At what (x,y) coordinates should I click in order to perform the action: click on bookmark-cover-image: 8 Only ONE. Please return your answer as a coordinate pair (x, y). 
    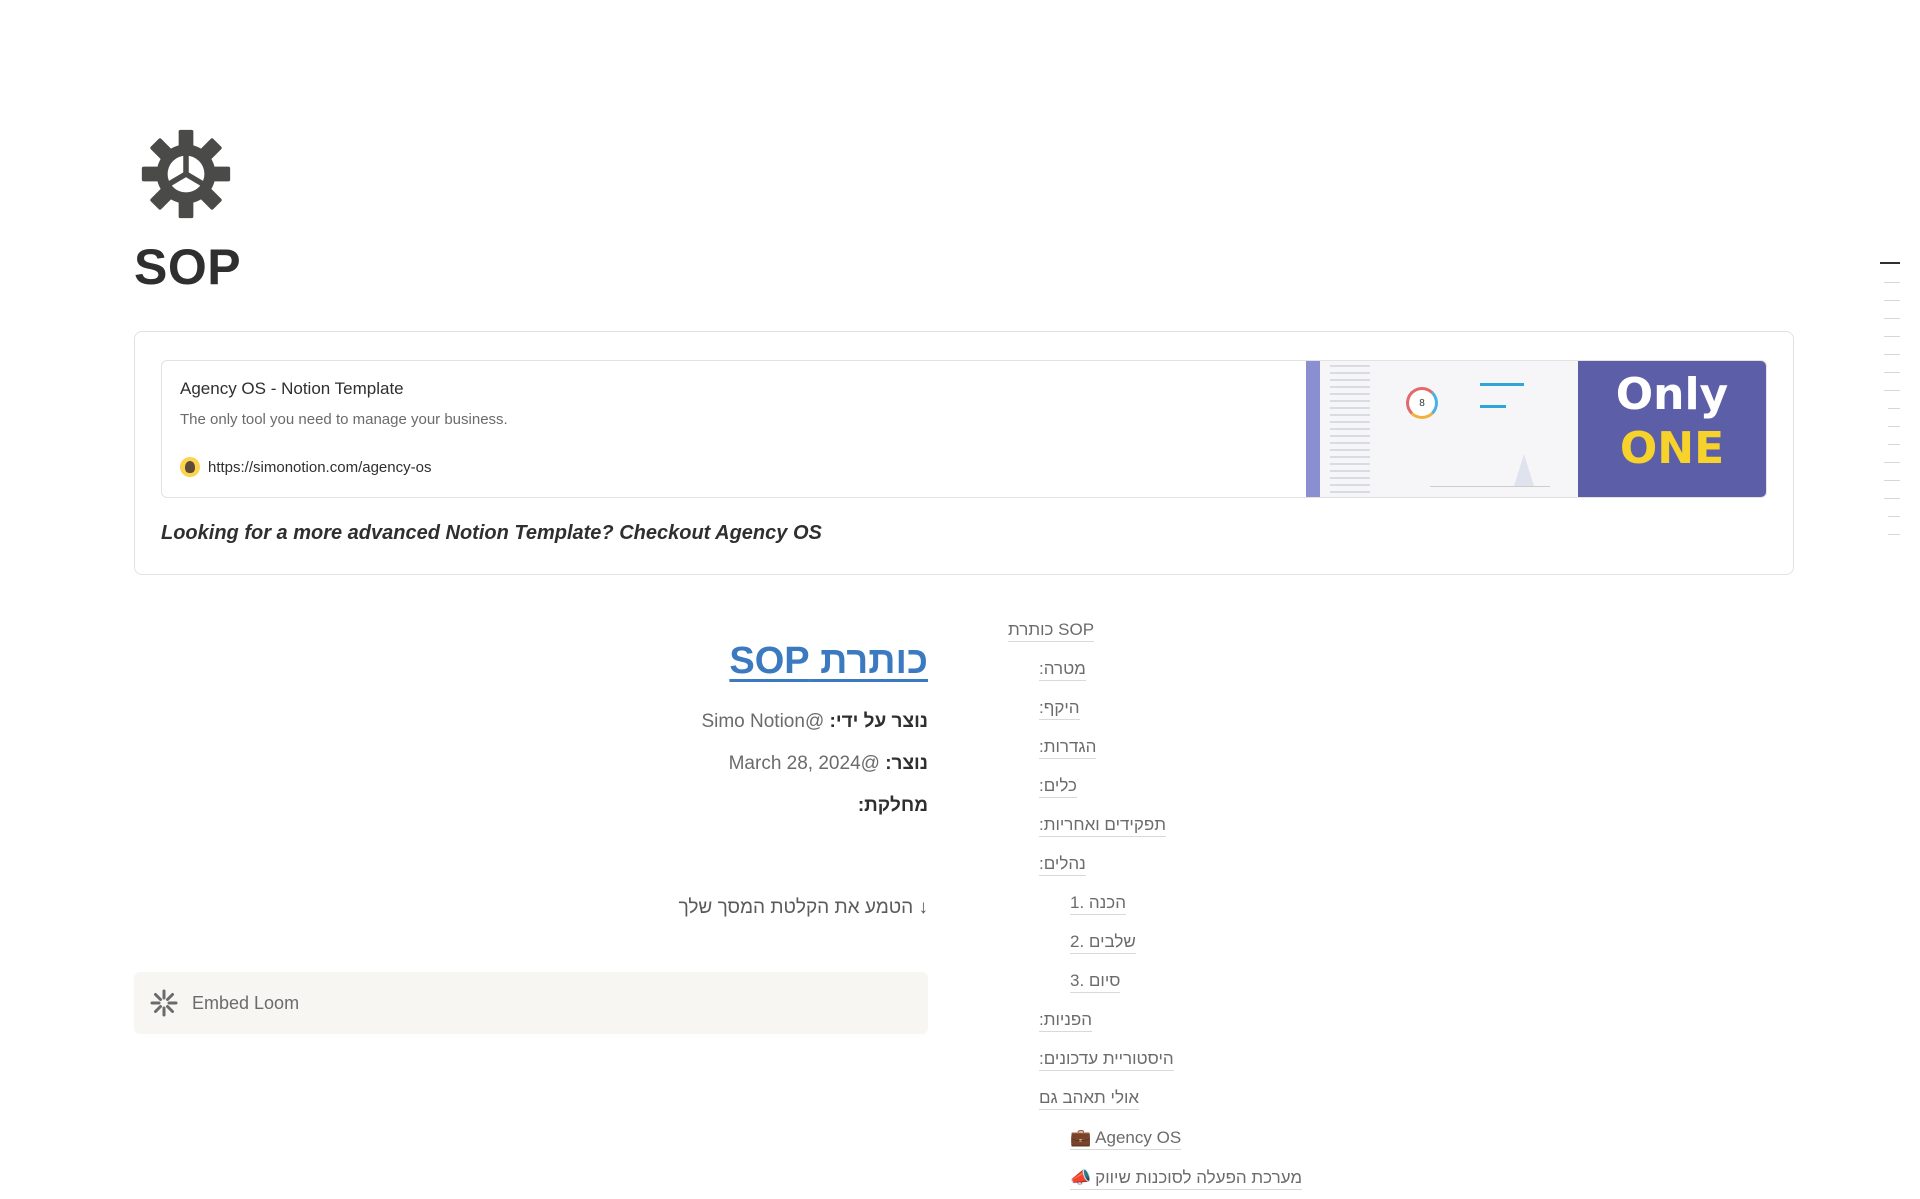
    Looking at the image, I should click on (1536, 429).